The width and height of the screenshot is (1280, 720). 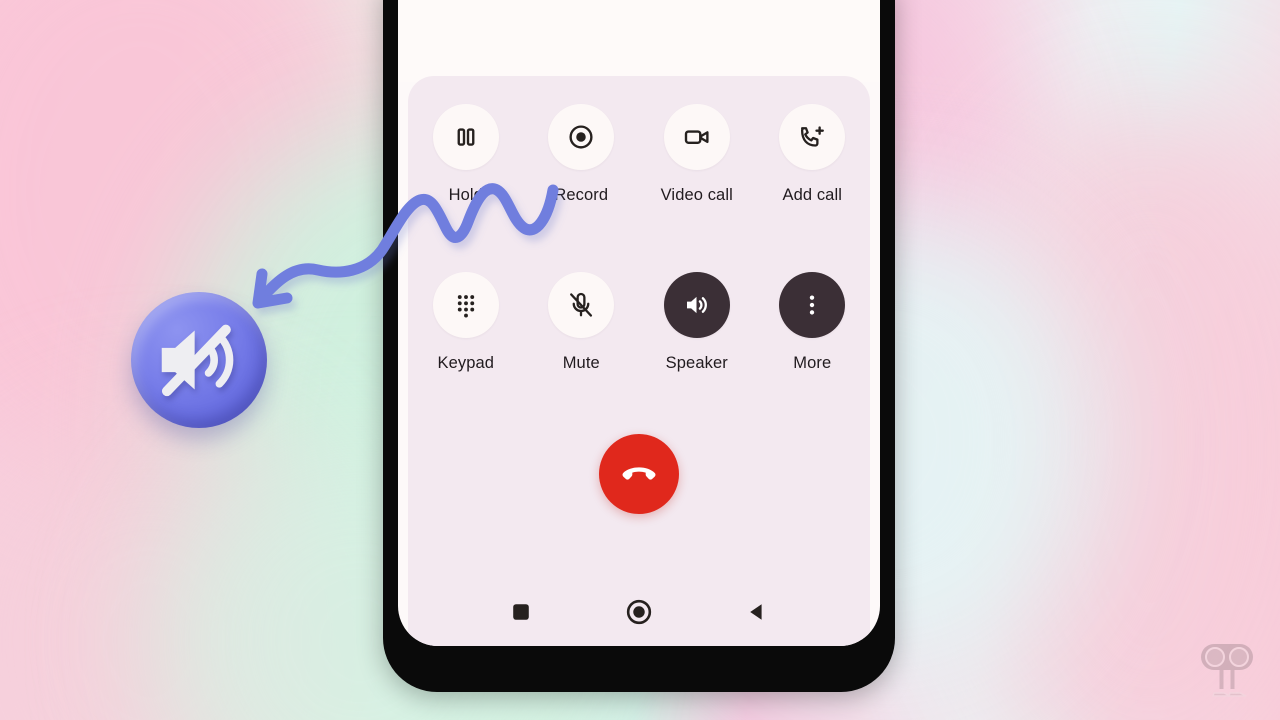 I want to click on more-label: More, so click(x=812, y=363).